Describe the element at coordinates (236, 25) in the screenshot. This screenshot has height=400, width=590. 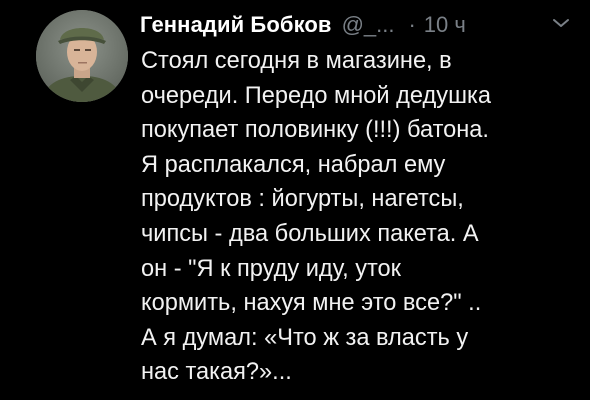
I see `author-name: Геннадий Бобков` at that location.